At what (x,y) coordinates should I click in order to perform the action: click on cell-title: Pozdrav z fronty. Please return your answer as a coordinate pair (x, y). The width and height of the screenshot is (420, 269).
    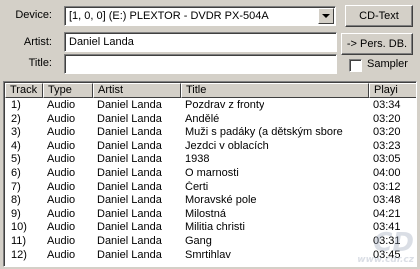
    Looking at the image, I should click on (225, 105).